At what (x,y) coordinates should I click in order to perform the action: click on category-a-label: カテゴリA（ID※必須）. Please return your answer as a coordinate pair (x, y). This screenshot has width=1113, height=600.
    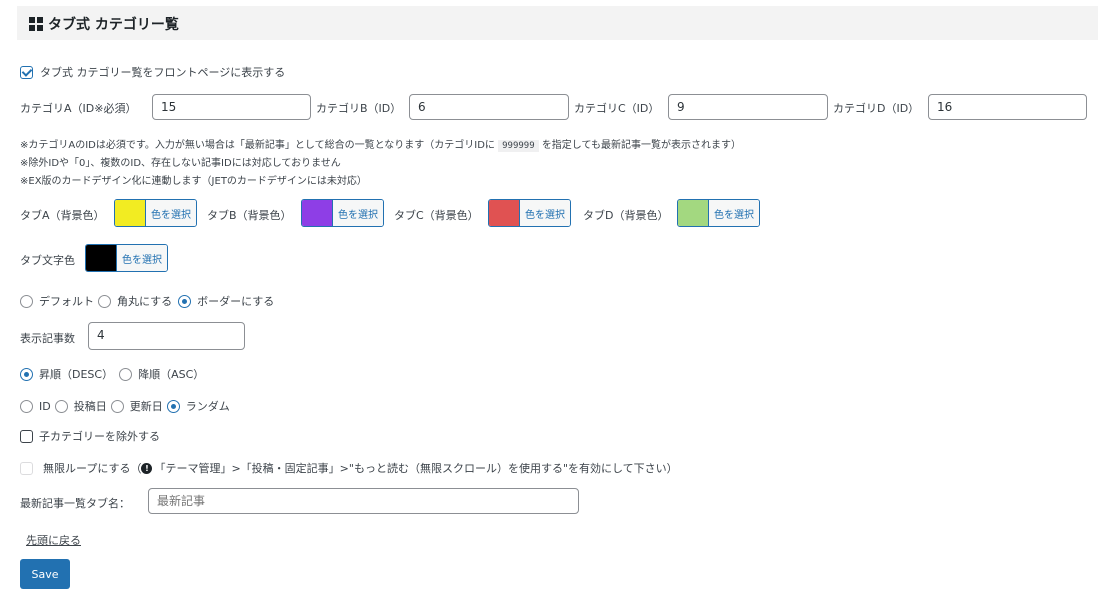
    Looking at the image, I should click on (78, 108).